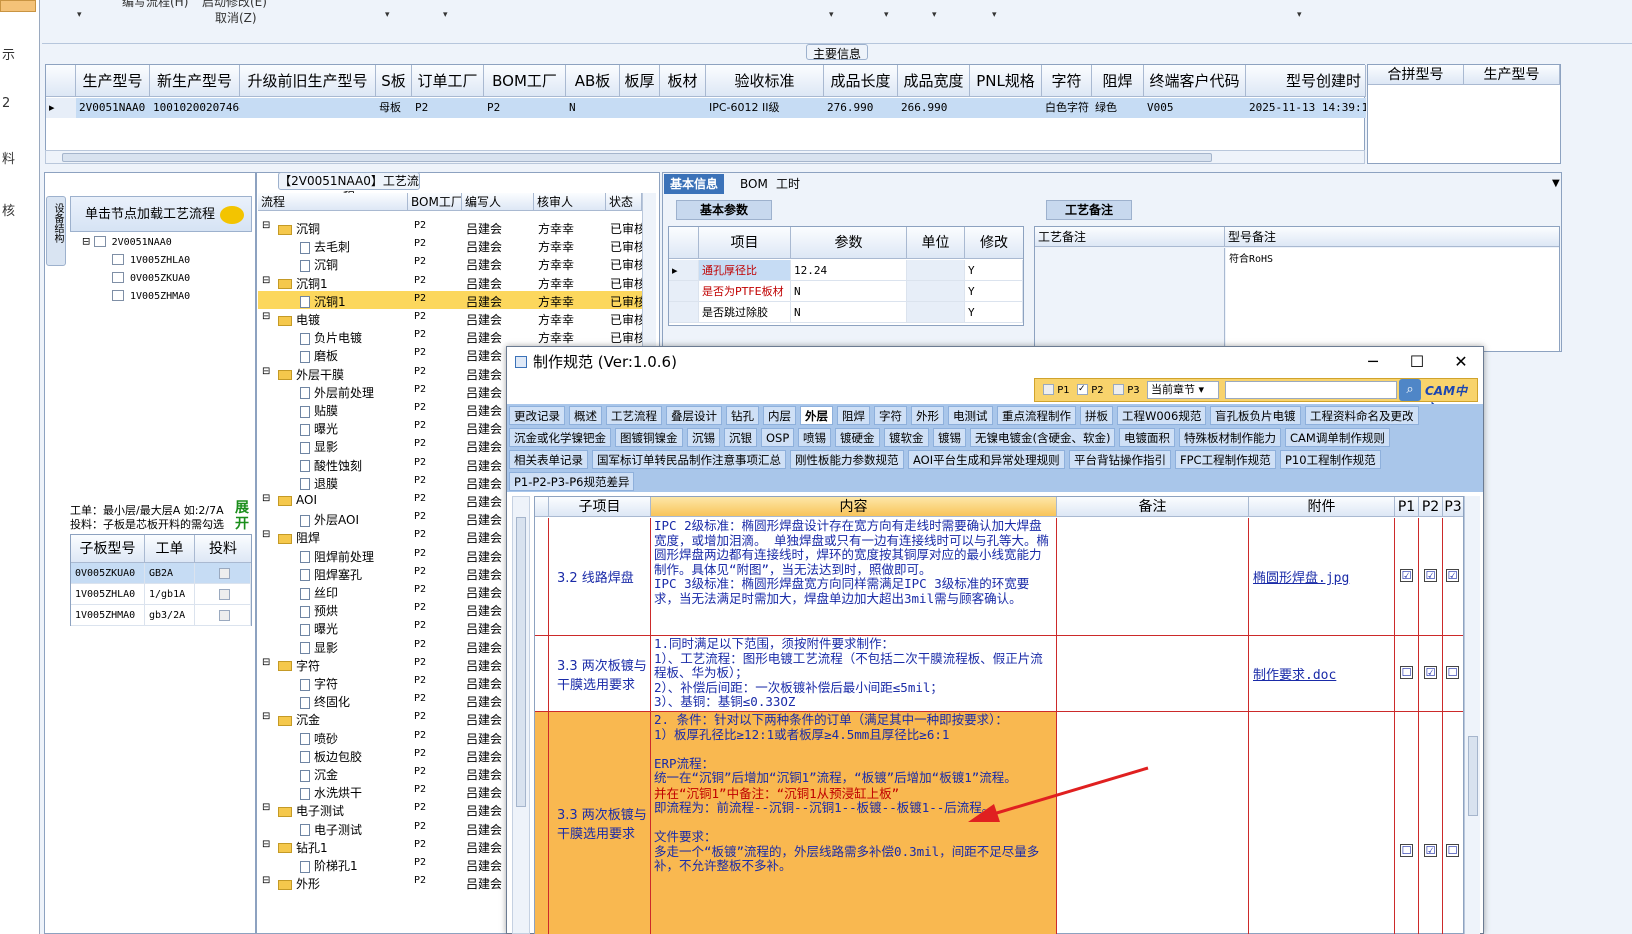  I want to click on spec-tab: 平台背钻操作指引, so click(1120, 459).